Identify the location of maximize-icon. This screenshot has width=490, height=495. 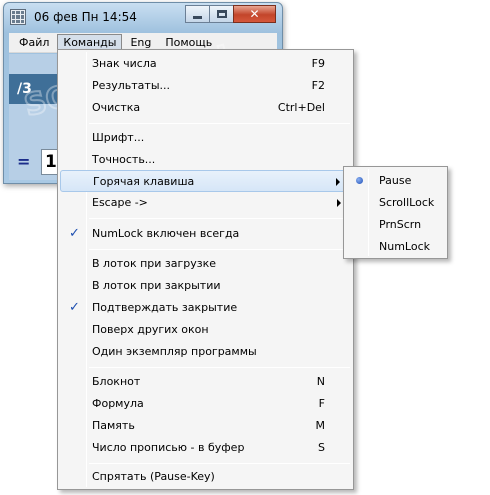
(221, 14).